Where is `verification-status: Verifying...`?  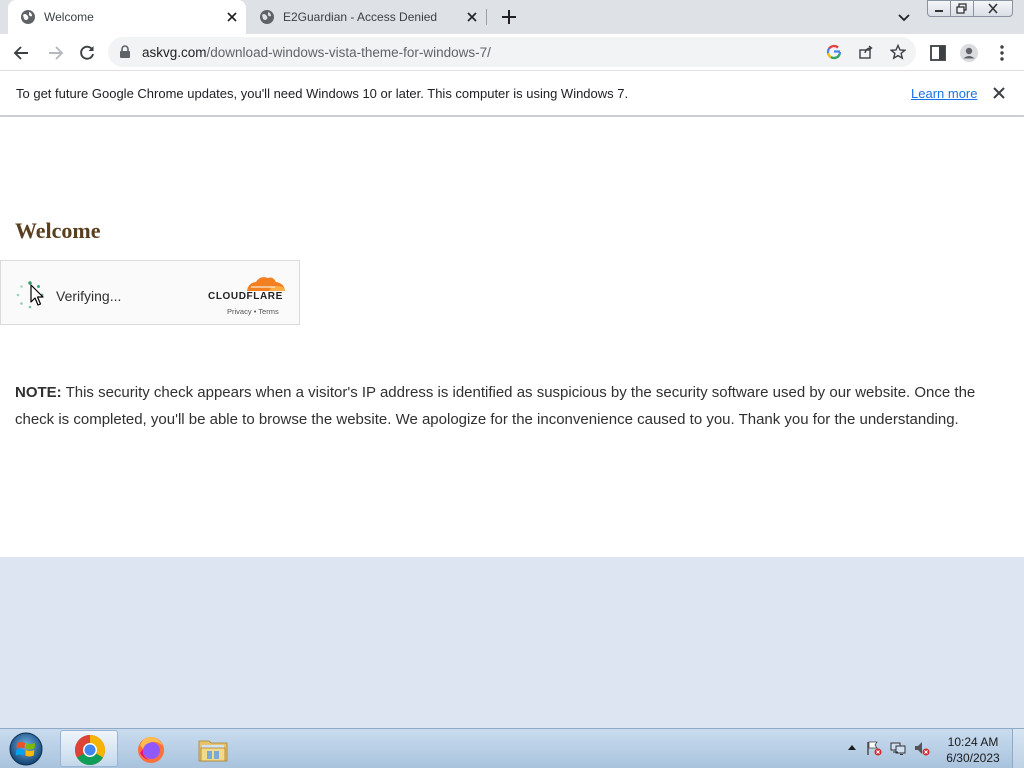
verification-status: Verifying... is located at coordinates (89, 296).